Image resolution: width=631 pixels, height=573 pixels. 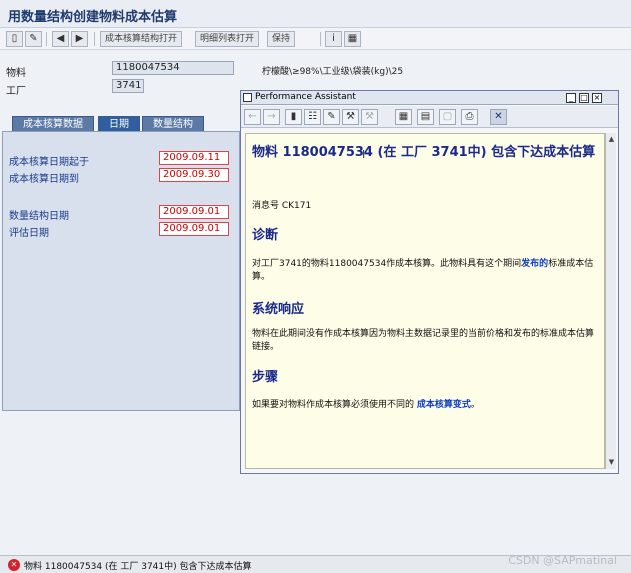 What do you see at coordinates (281, 39) in the screenshot?
I see `hold-button: 保持` at bounding box center [281, 39].